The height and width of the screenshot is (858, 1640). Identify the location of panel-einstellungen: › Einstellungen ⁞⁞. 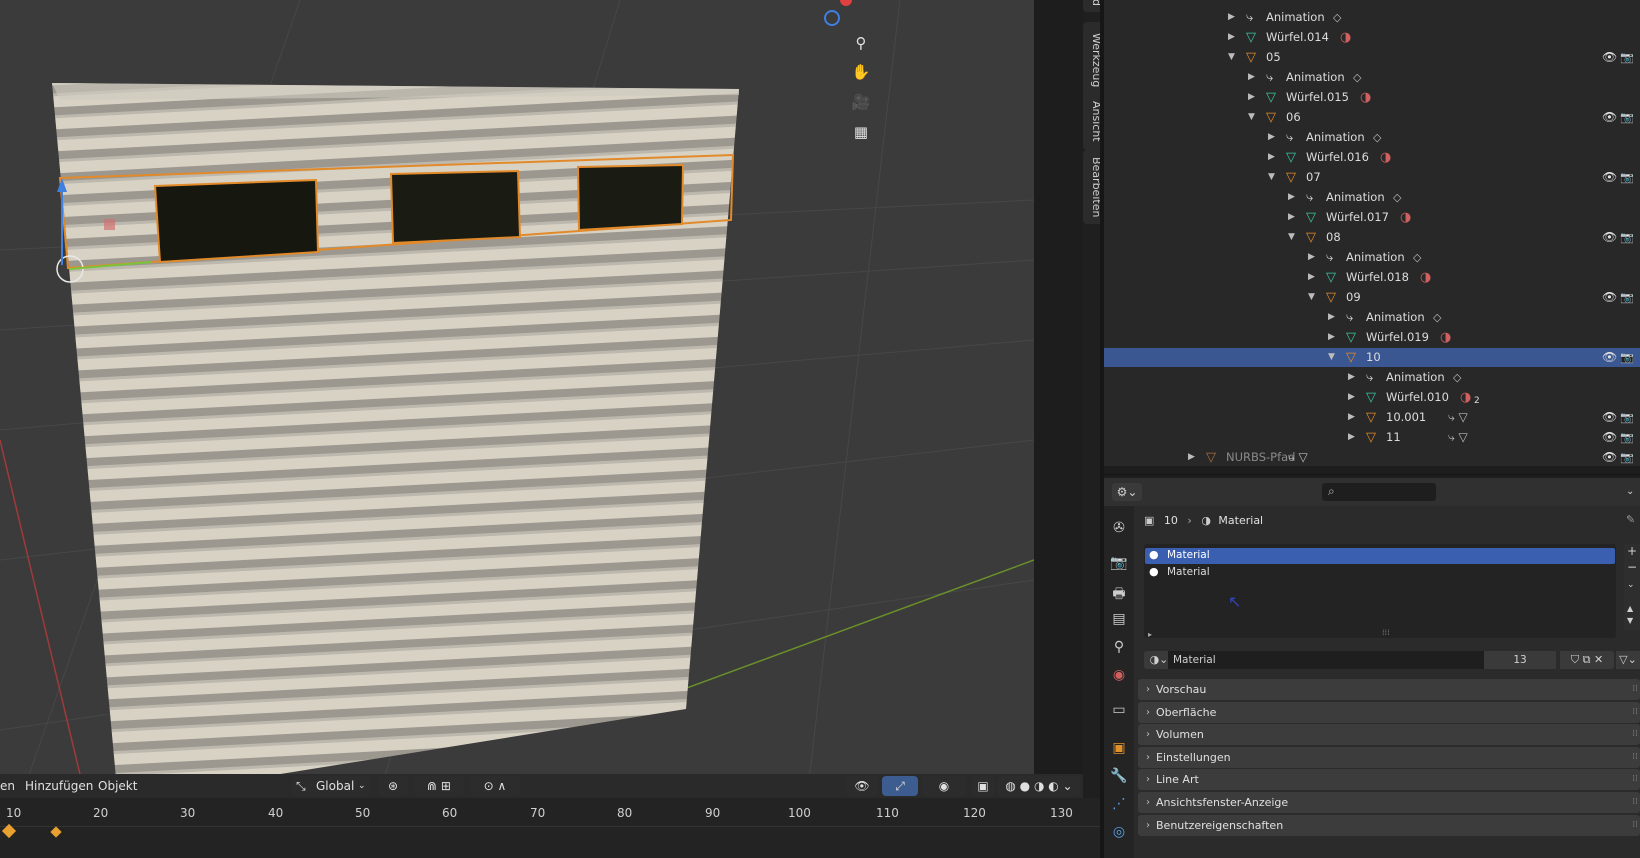
(1389, 757).